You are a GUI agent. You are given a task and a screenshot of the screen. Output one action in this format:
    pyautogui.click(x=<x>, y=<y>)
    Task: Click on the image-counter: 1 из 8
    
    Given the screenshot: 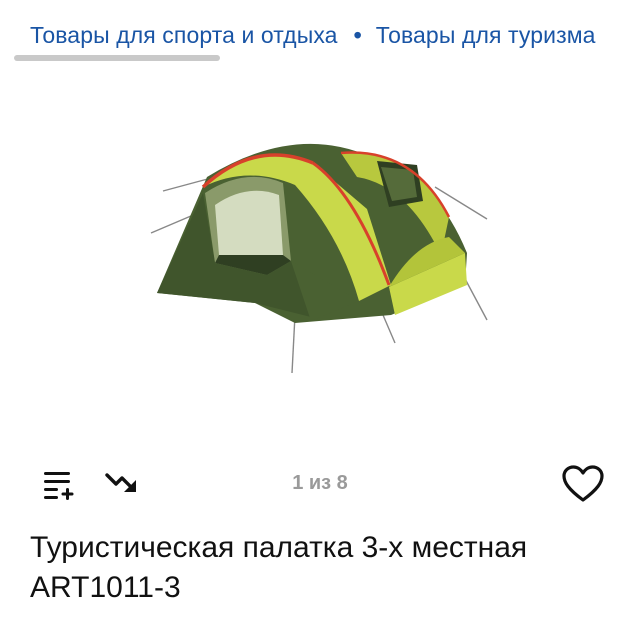 What is the action you would take?
    pyautogui.click(x=320, y=483)
    